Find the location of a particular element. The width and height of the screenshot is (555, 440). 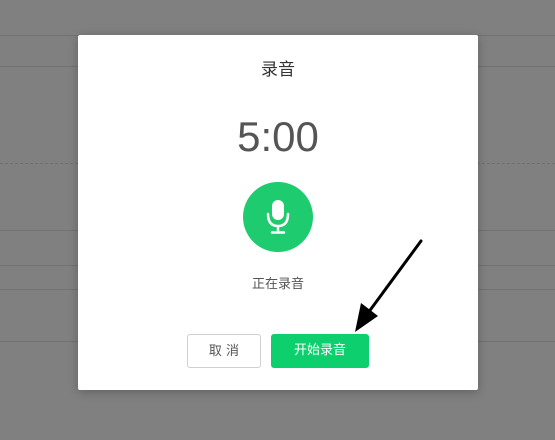

start-recording-button: 开始录音 is located at coordinates (320, 351).